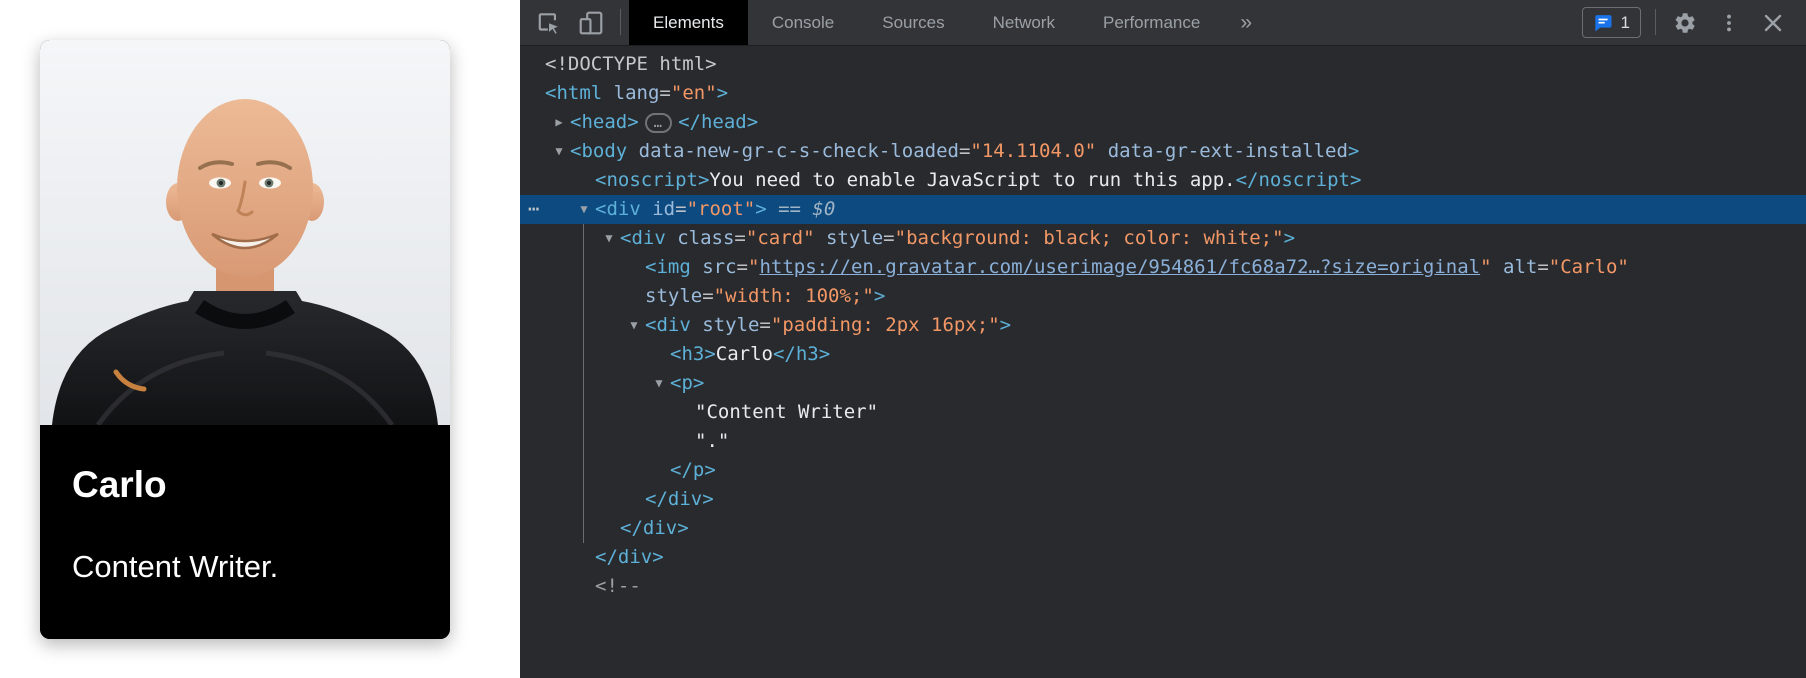 The width and height of the screenshot is (1806, 678). I want to click on code-segment: <head>, so click(604, 122).